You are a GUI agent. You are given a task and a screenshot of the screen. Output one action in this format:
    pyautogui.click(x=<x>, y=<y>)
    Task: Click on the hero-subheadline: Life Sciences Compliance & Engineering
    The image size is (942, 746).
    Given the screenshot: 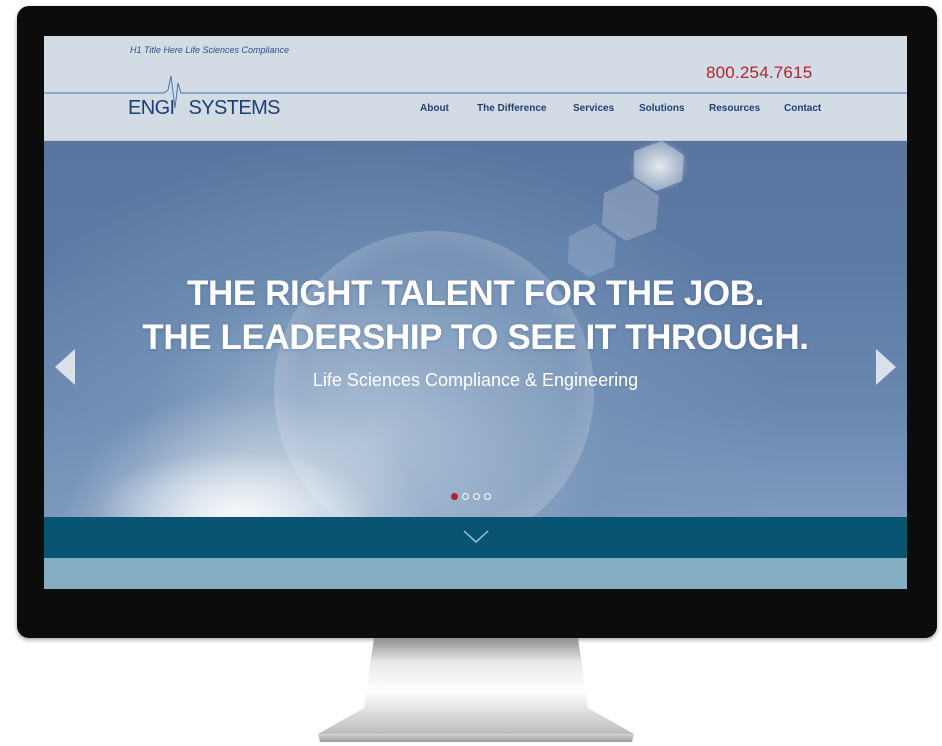 What is the action you would take?
    pyautogui.click(x=475, y=380)
    